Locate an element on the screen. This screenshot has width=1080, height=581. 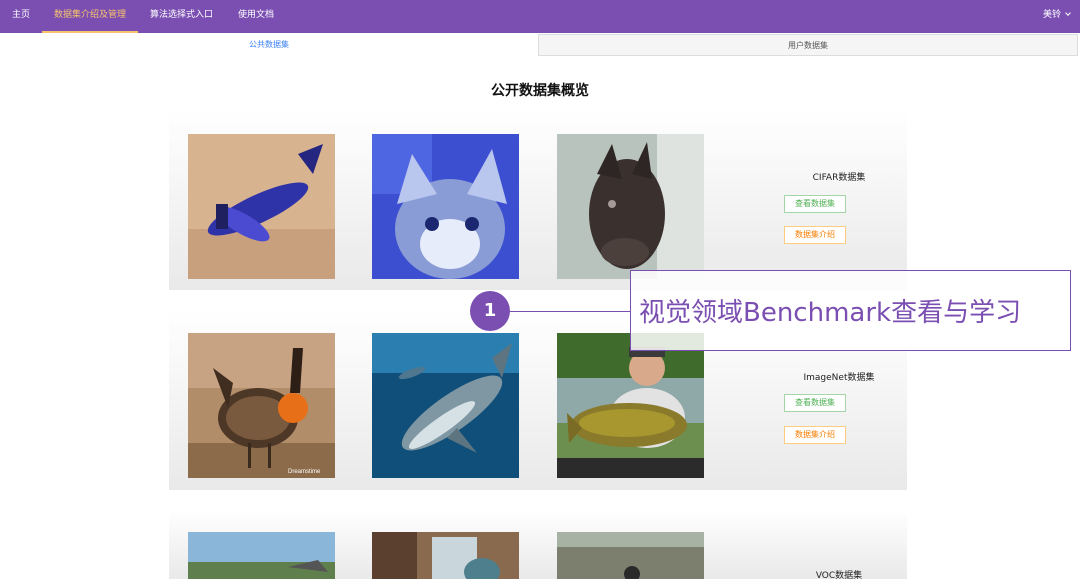
page-title: 公开数据集概览 is located at coordinates (540, 91).